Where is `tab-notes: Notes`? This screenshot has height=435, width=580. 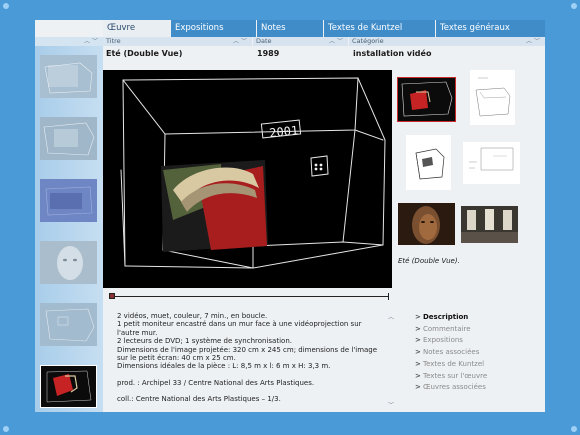
tab-notes: Notes is located at coordinates (290, 28).